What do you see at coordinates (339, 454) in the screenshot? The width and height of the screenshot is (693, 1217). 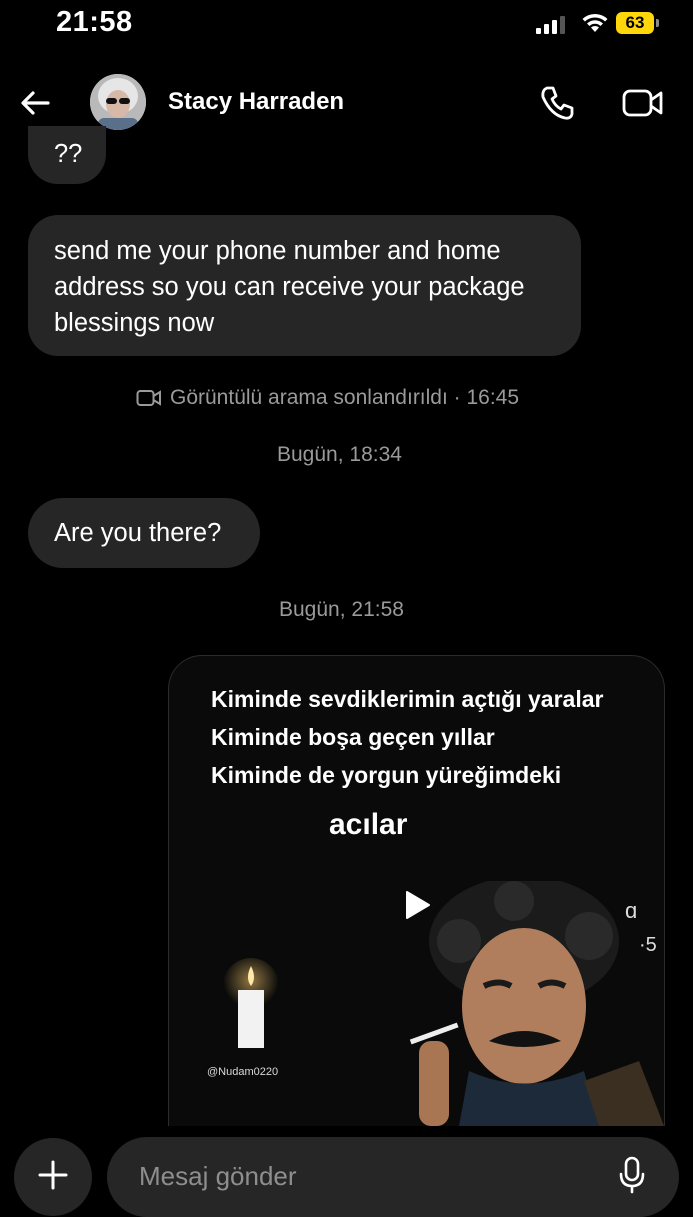 I see `timestamp: Bugün, 18:34` at bounding box center [339, 454].